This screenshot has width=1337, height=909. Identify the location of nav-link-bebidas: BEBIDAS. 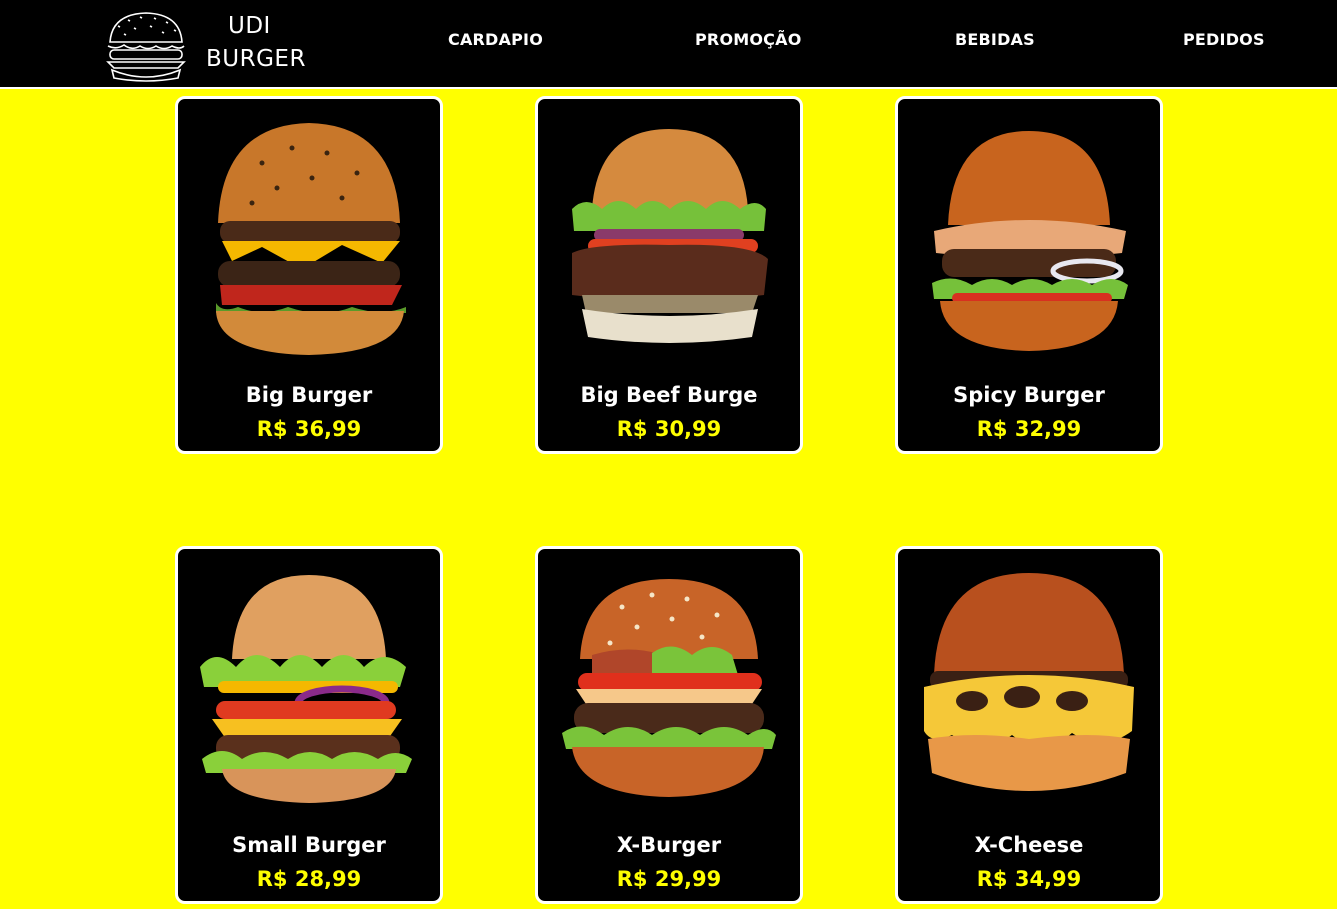
(995, 39).